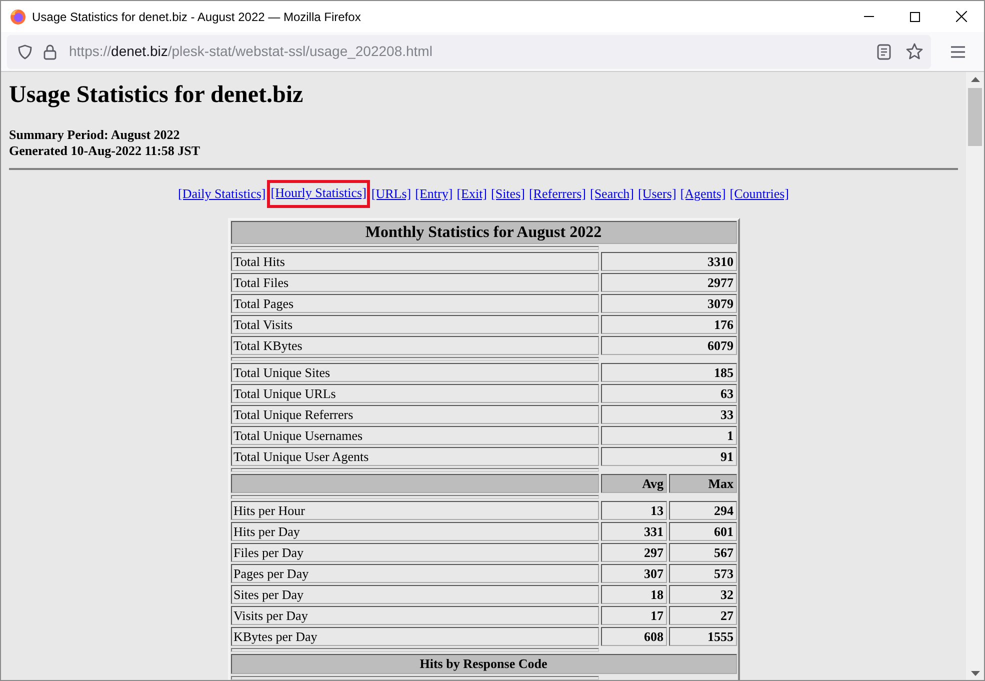 The image size is (985, 681). I want to click on table-cell: 1555, so click(702, 636).